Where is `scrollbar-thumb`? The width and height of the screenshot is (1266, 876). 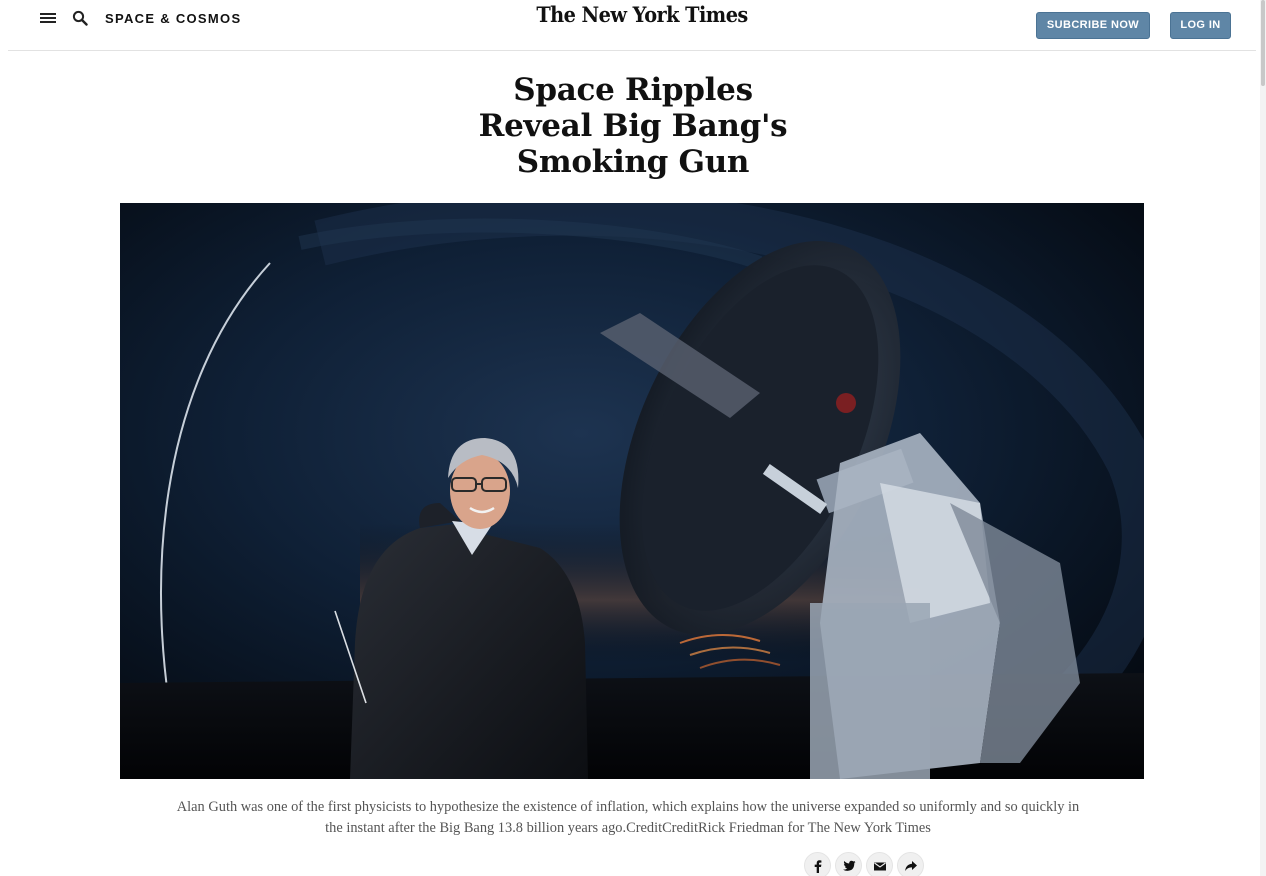
scrollbar-thumb is located at coordinates (1263, 43).